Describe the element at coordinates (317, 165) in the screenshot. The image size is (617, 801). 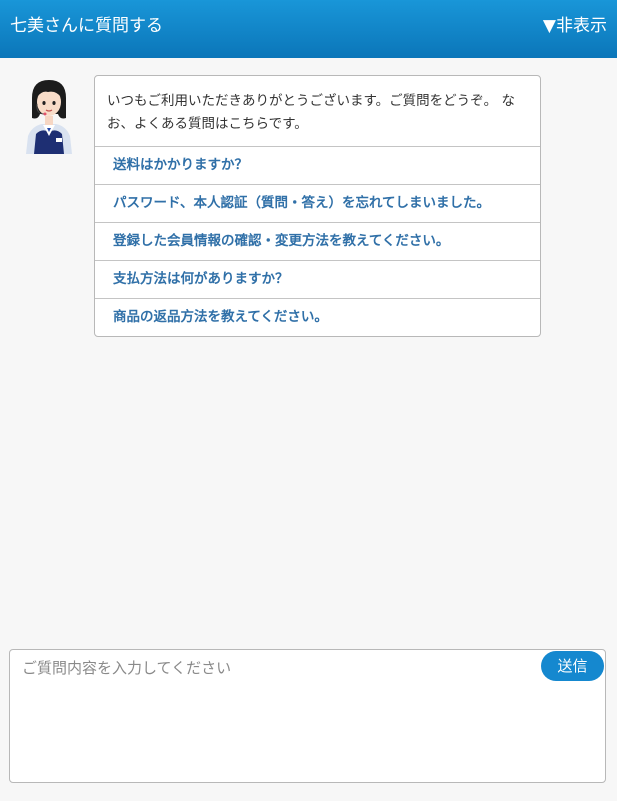
I see `faq-link-shipping: 送料はかかりますか？` at that location.